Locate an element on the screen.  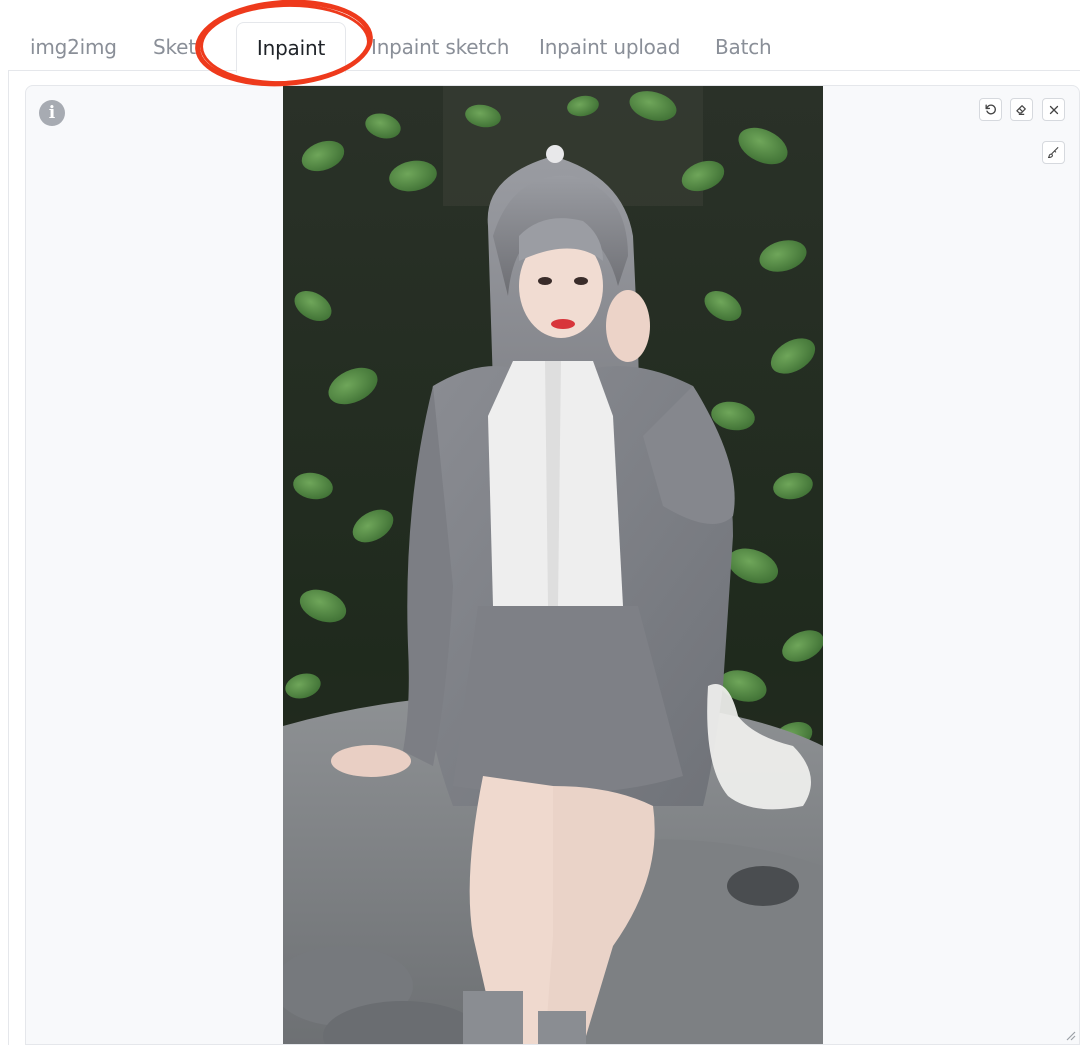
undo-button is located at coordinates (990, 109).